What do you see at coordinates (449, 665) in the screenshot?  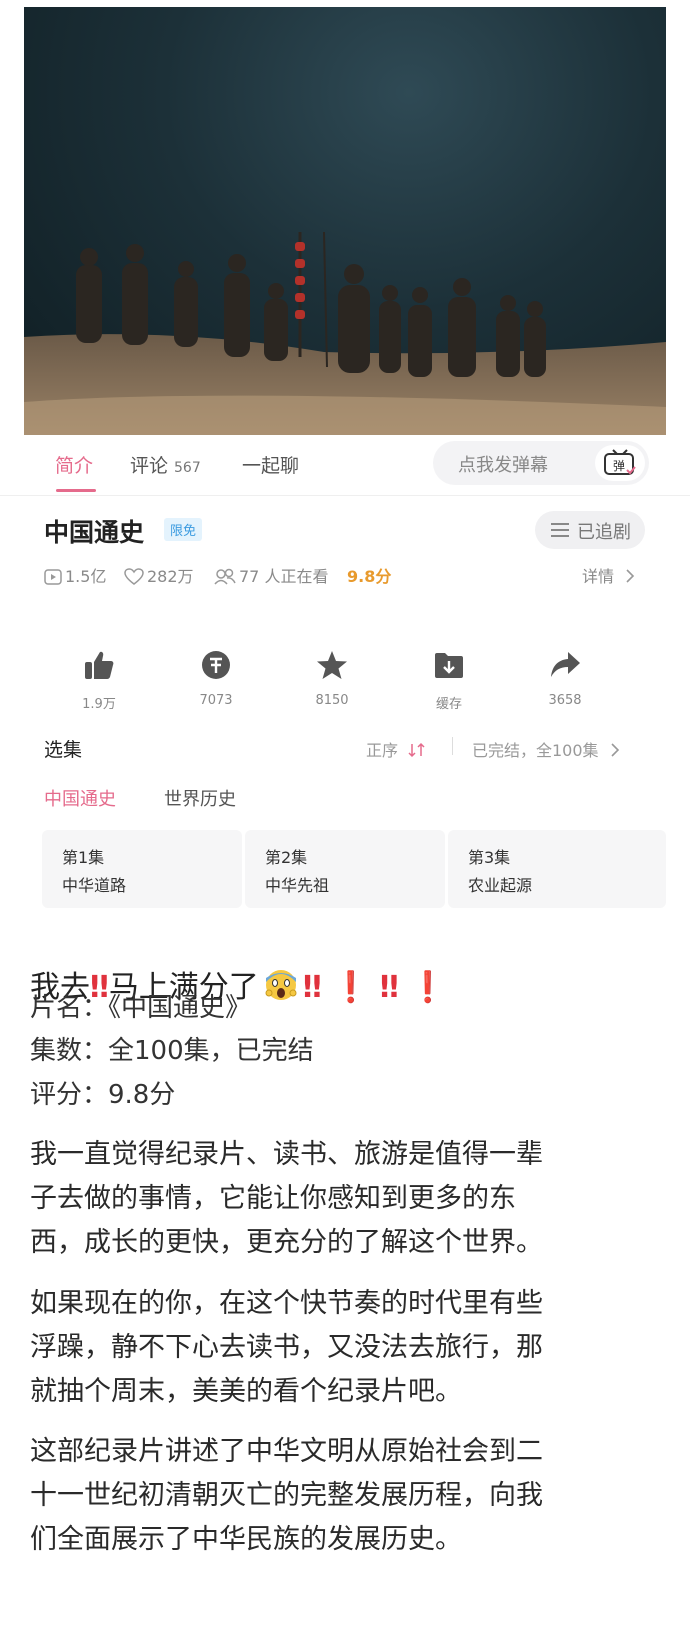 I see `download-icon` at bounding box center [449, 665].